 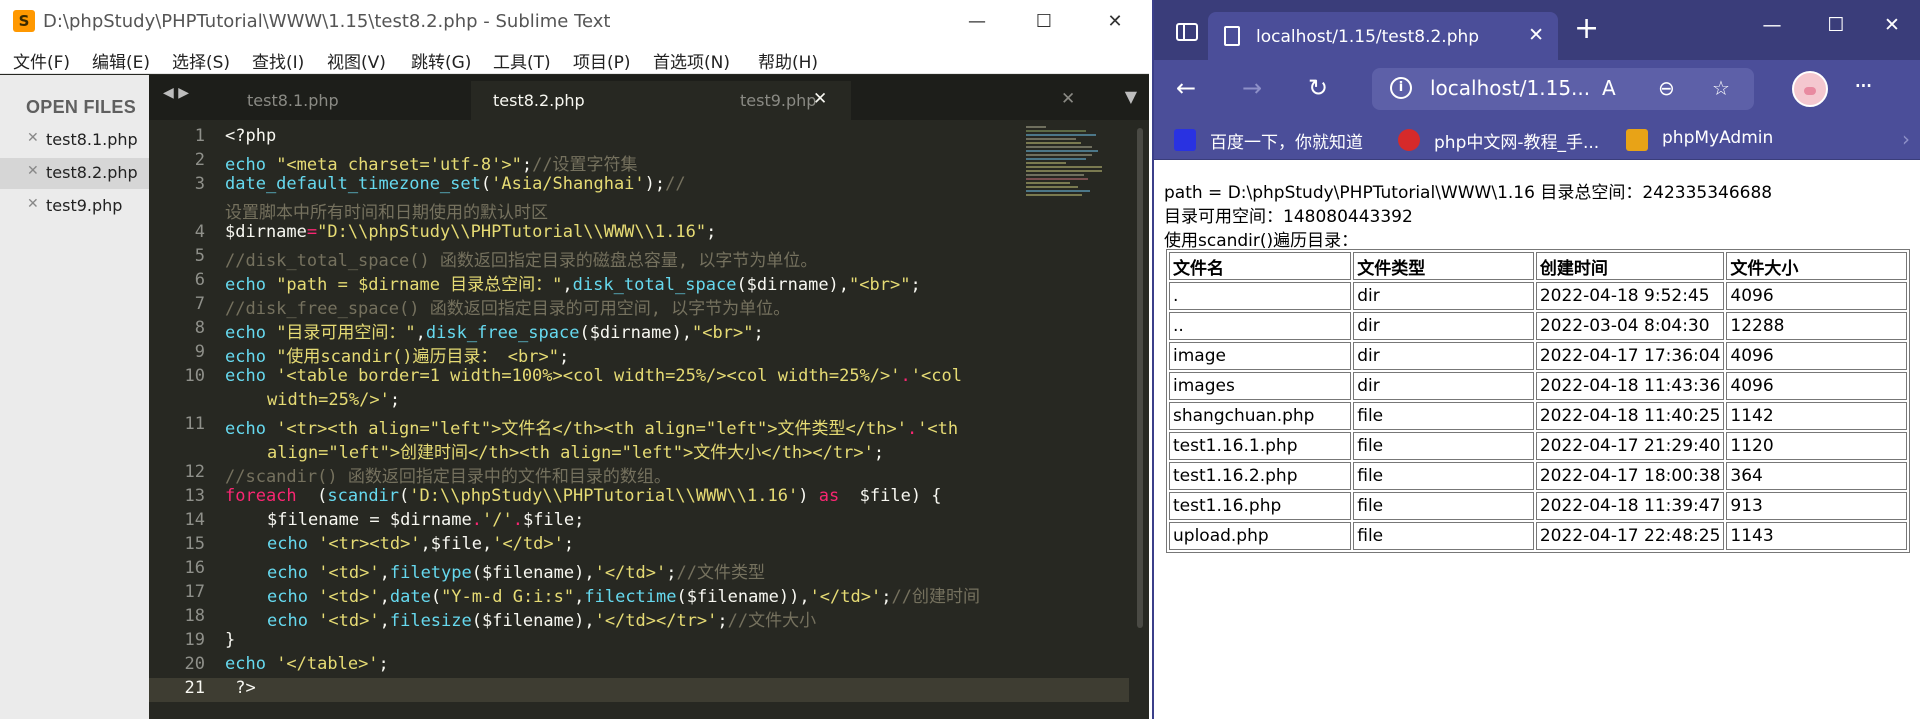 What do you see at coordinates (1721, 88) in the screenshot?
I see `favorite-icon: ☆` at bounding box center [1721, 88].